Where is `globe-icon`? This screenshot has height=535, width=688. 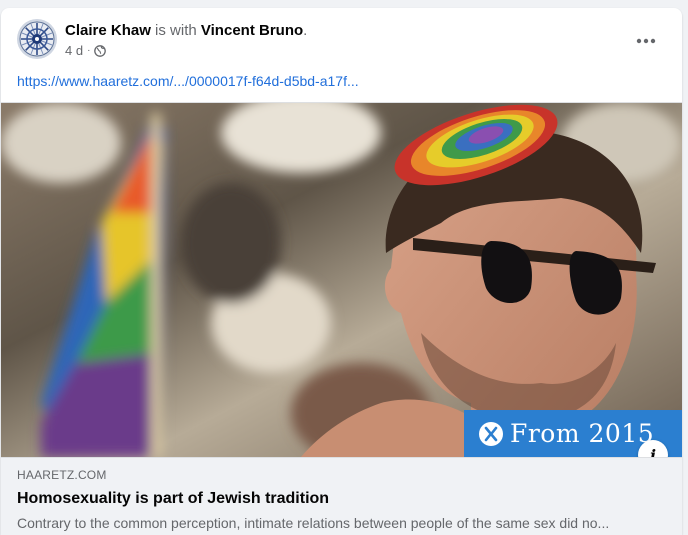 globe-icon is located at coordinates (100, 51).